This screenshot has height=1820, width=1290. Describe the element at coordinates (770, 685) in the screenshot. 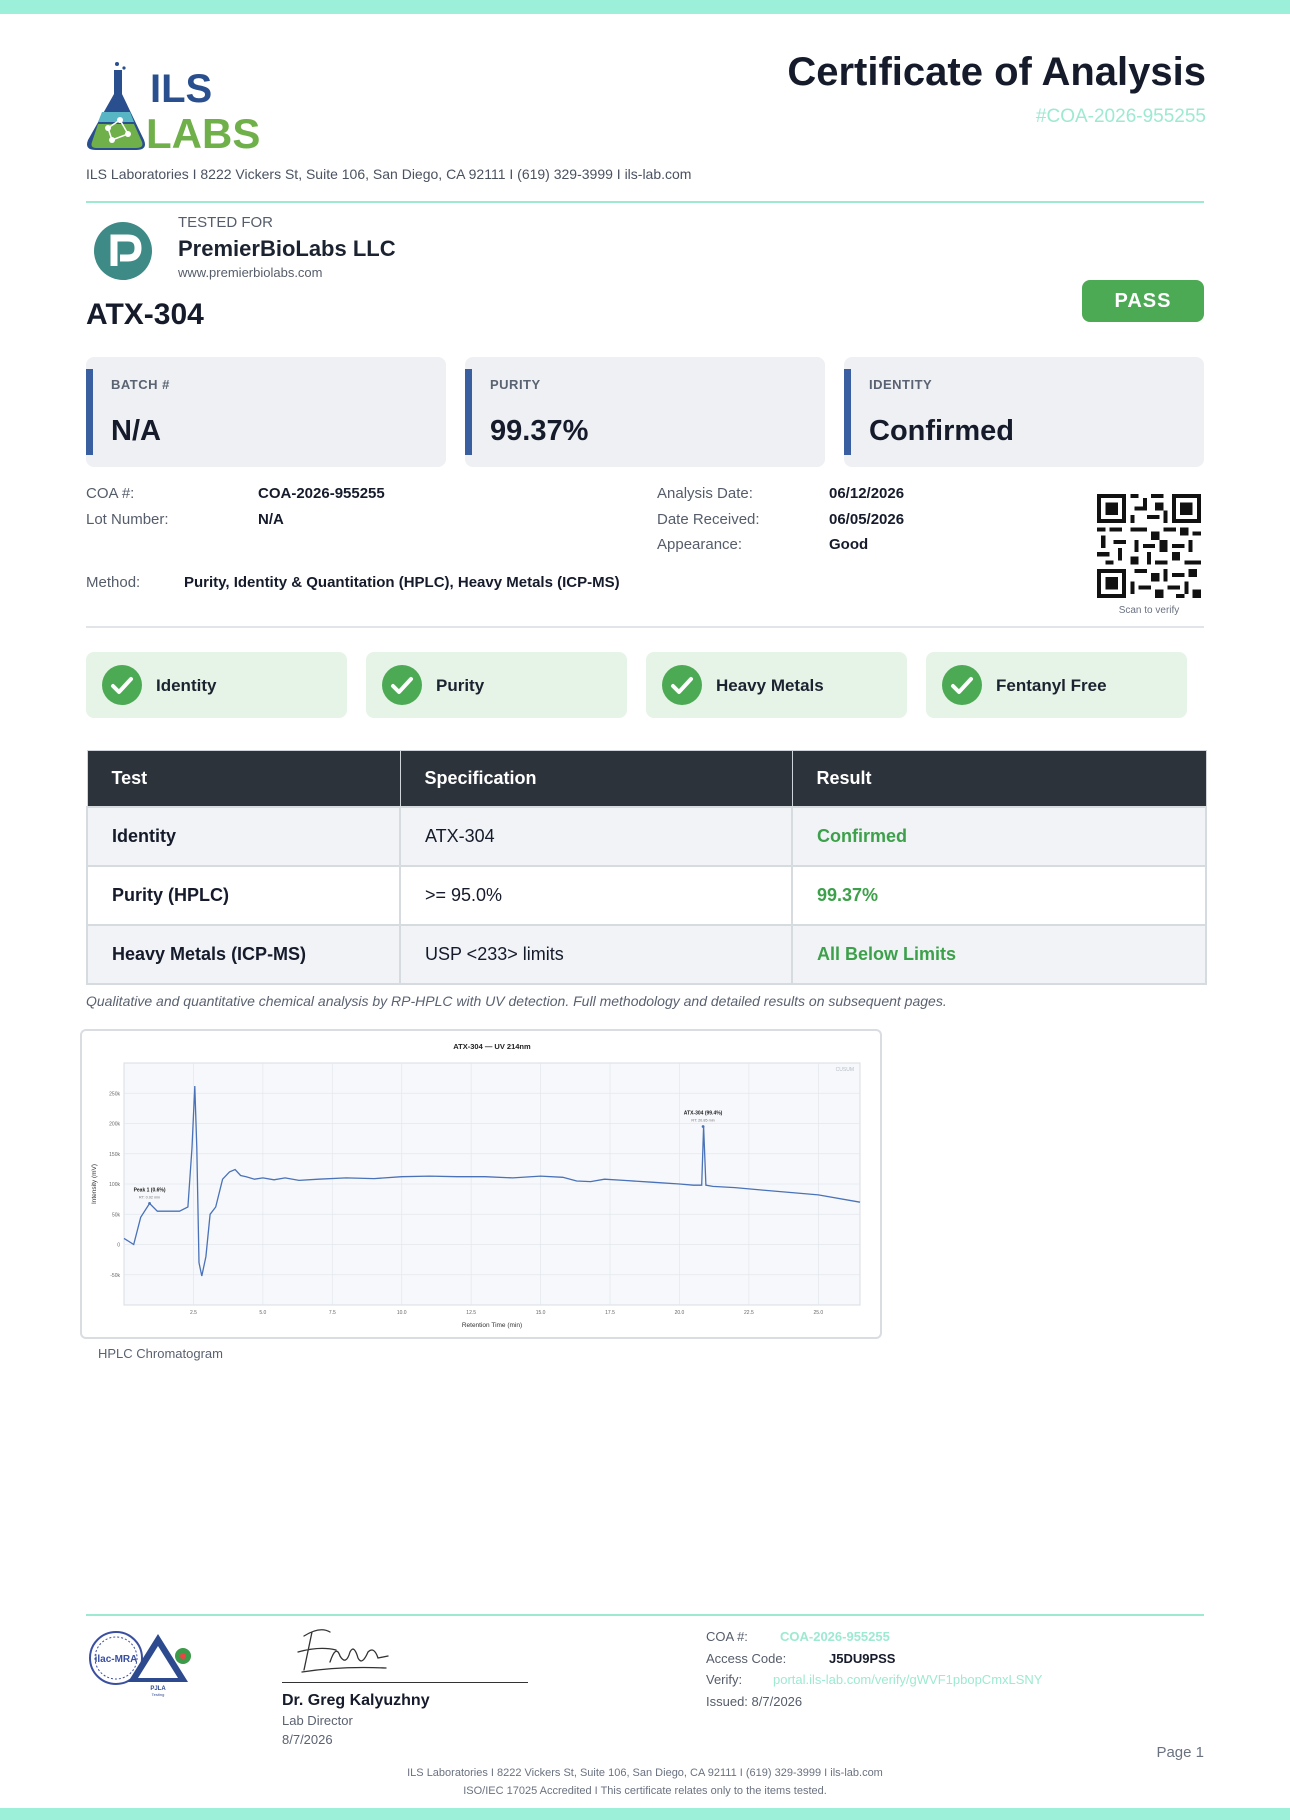

I see `check-label: Heavy Metals` at that location.